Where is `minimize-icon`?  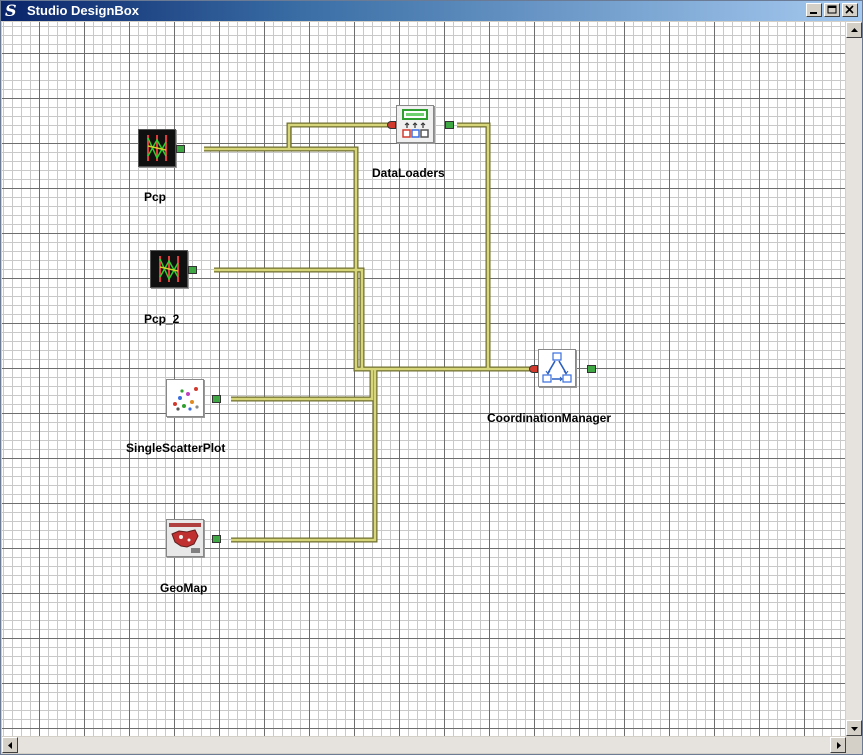
minimize-icon is located at coordinates (813, 13).